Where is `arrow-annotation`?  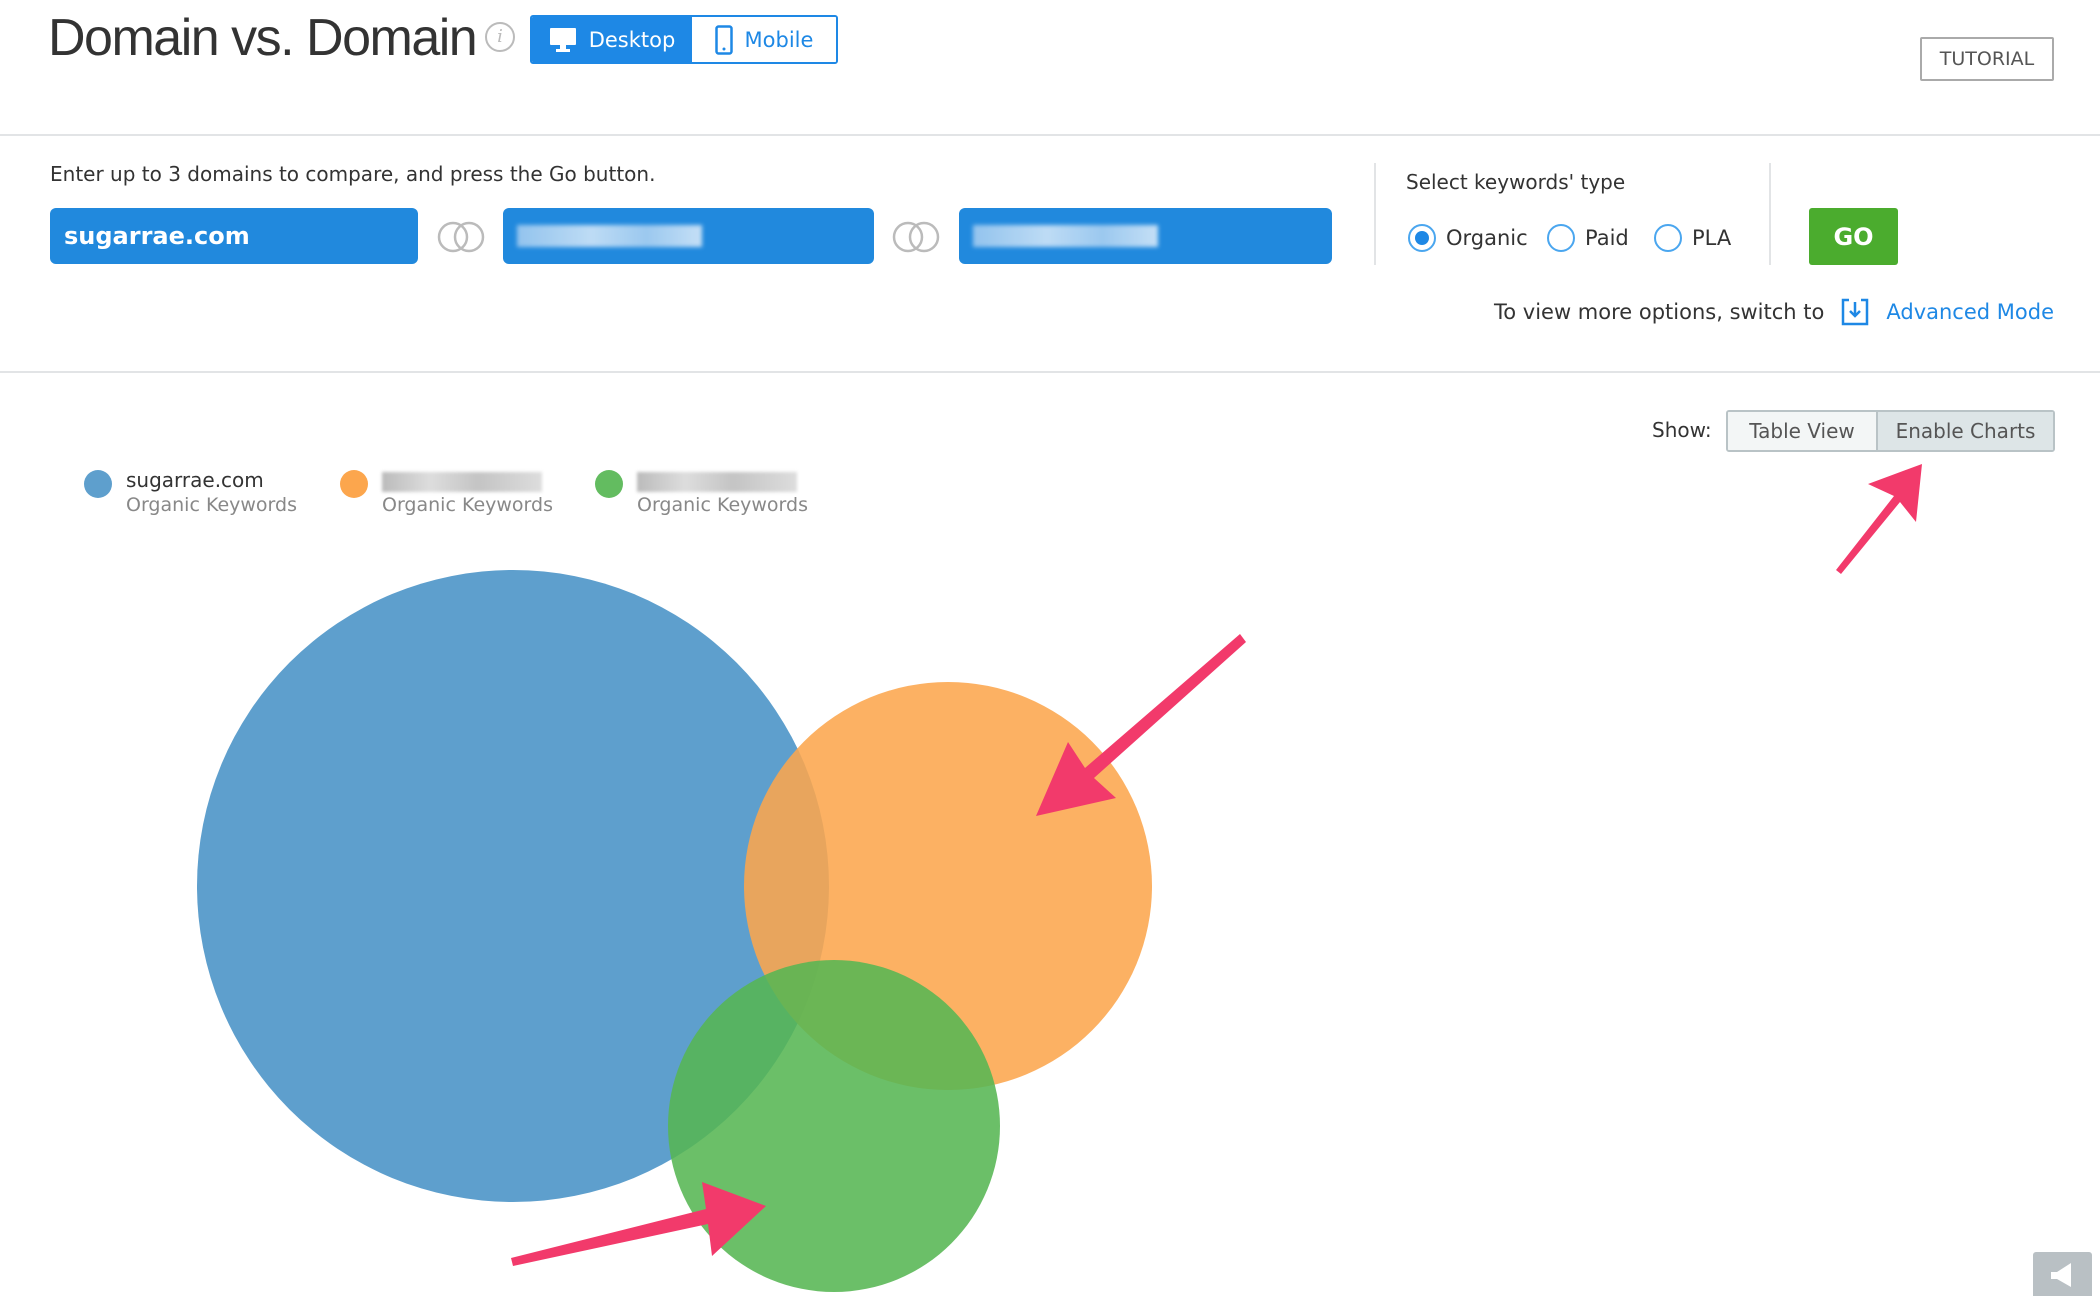
arrow-annotation is located at coordinates (1879, 519).